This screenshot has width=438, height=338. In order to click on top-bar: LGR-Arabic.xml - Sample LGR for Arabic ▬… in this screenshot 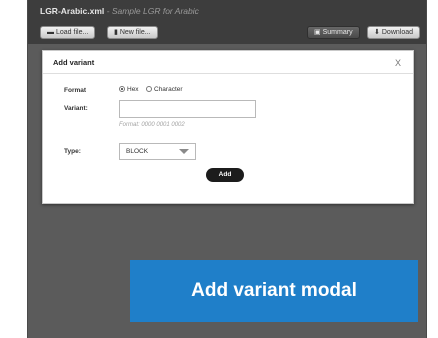, I will do `click(227, 22)`.